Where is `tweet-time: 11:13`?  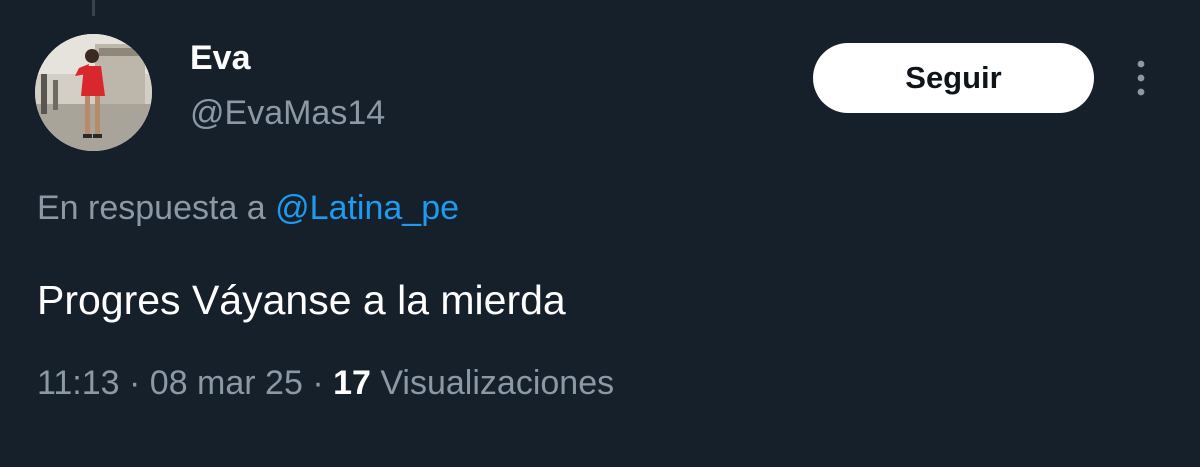
tweet-time: 11:13 is located at coordinates (78, 383).